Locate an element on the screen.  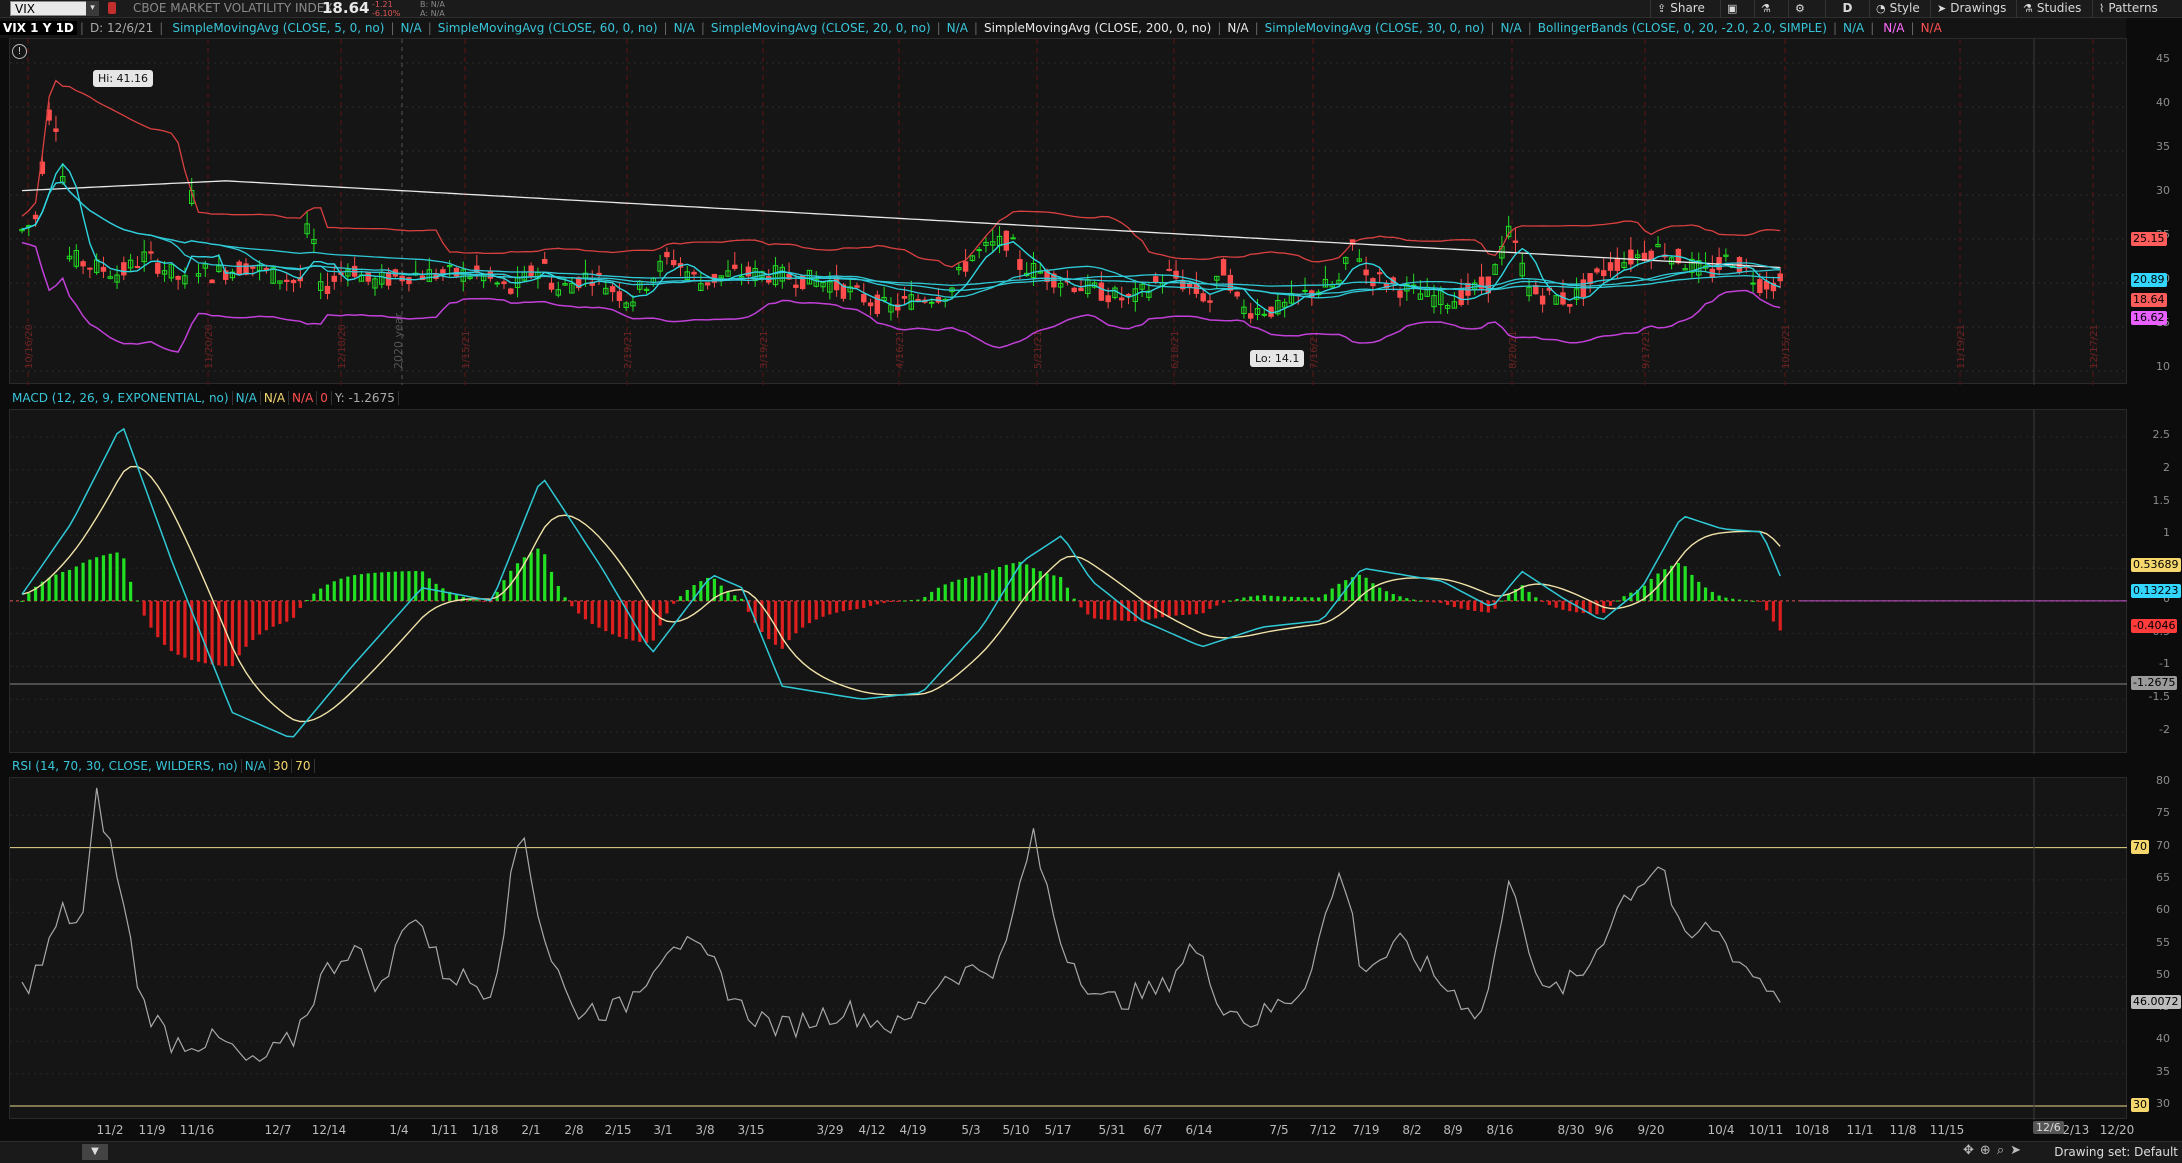
macd-title: MACD (12, 26, 9, EXPONENTIAL, no) is located at coordinates (121, 398).